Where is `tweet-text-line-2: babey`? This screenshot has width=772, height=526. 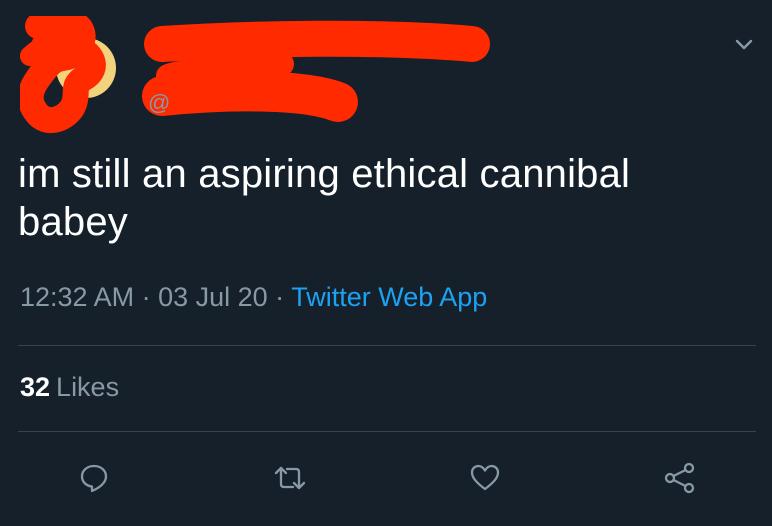 tweet-text-line-2: babey is located at coordinates (73, 222).